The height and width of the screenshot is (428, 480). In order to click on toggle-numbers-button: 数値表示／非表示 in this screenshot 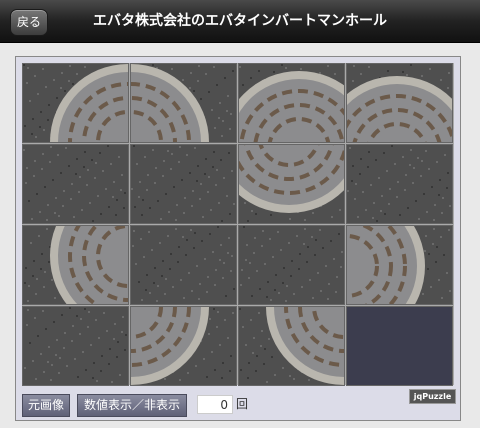, I will do `click(132, 405)`.